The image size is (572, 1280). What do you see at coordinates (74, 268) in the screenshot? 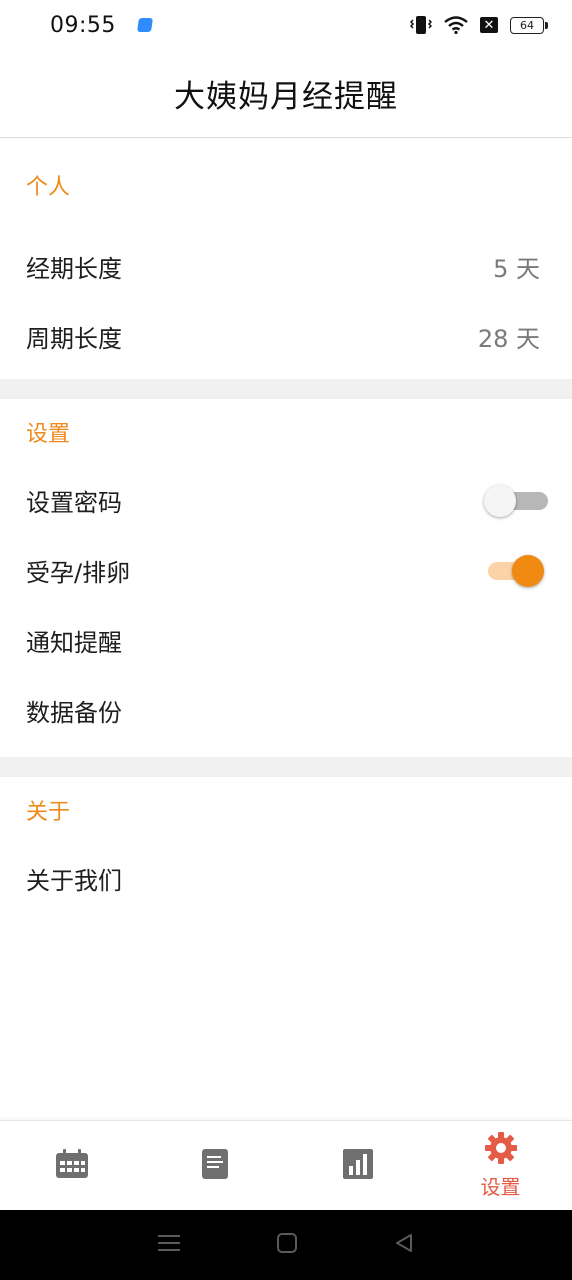
I see `period-length-label: 经期长度` at bounding box center [74, 268].